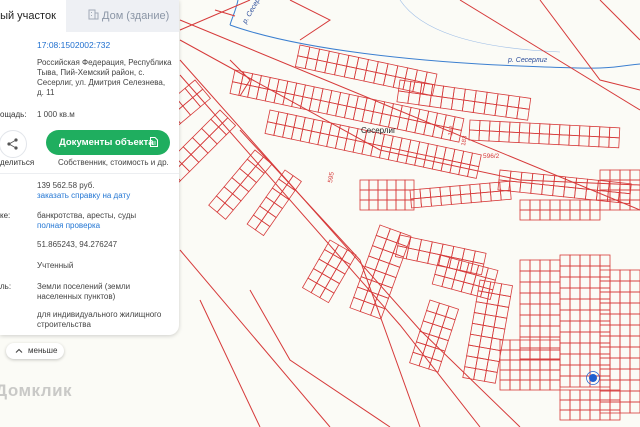 The height and width of the screenshot is (427, 640). I want to click on category-line: населенных пунктов), so click(76, 296).